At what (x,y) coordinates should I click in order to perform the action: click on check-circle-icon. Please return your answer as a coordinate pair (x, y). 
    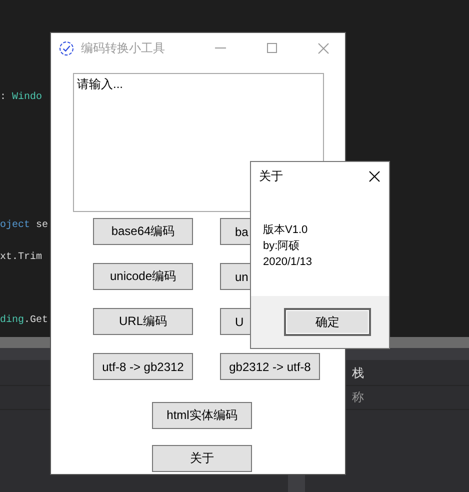
    Looking at the image, I should click on (66, 48).